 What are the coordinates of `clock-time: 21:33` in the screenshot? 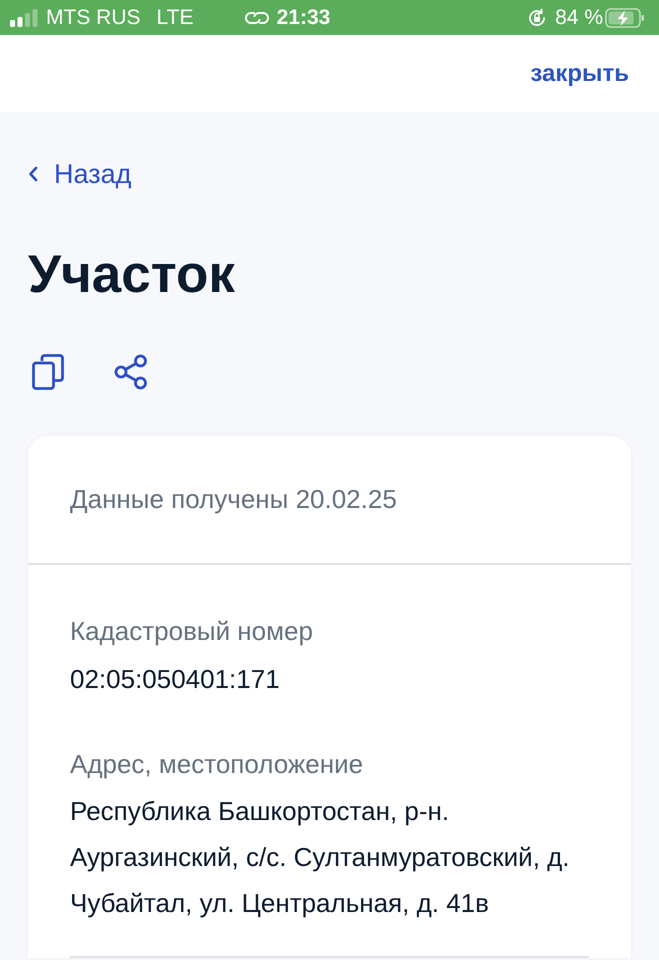 It's located at (303, 17).